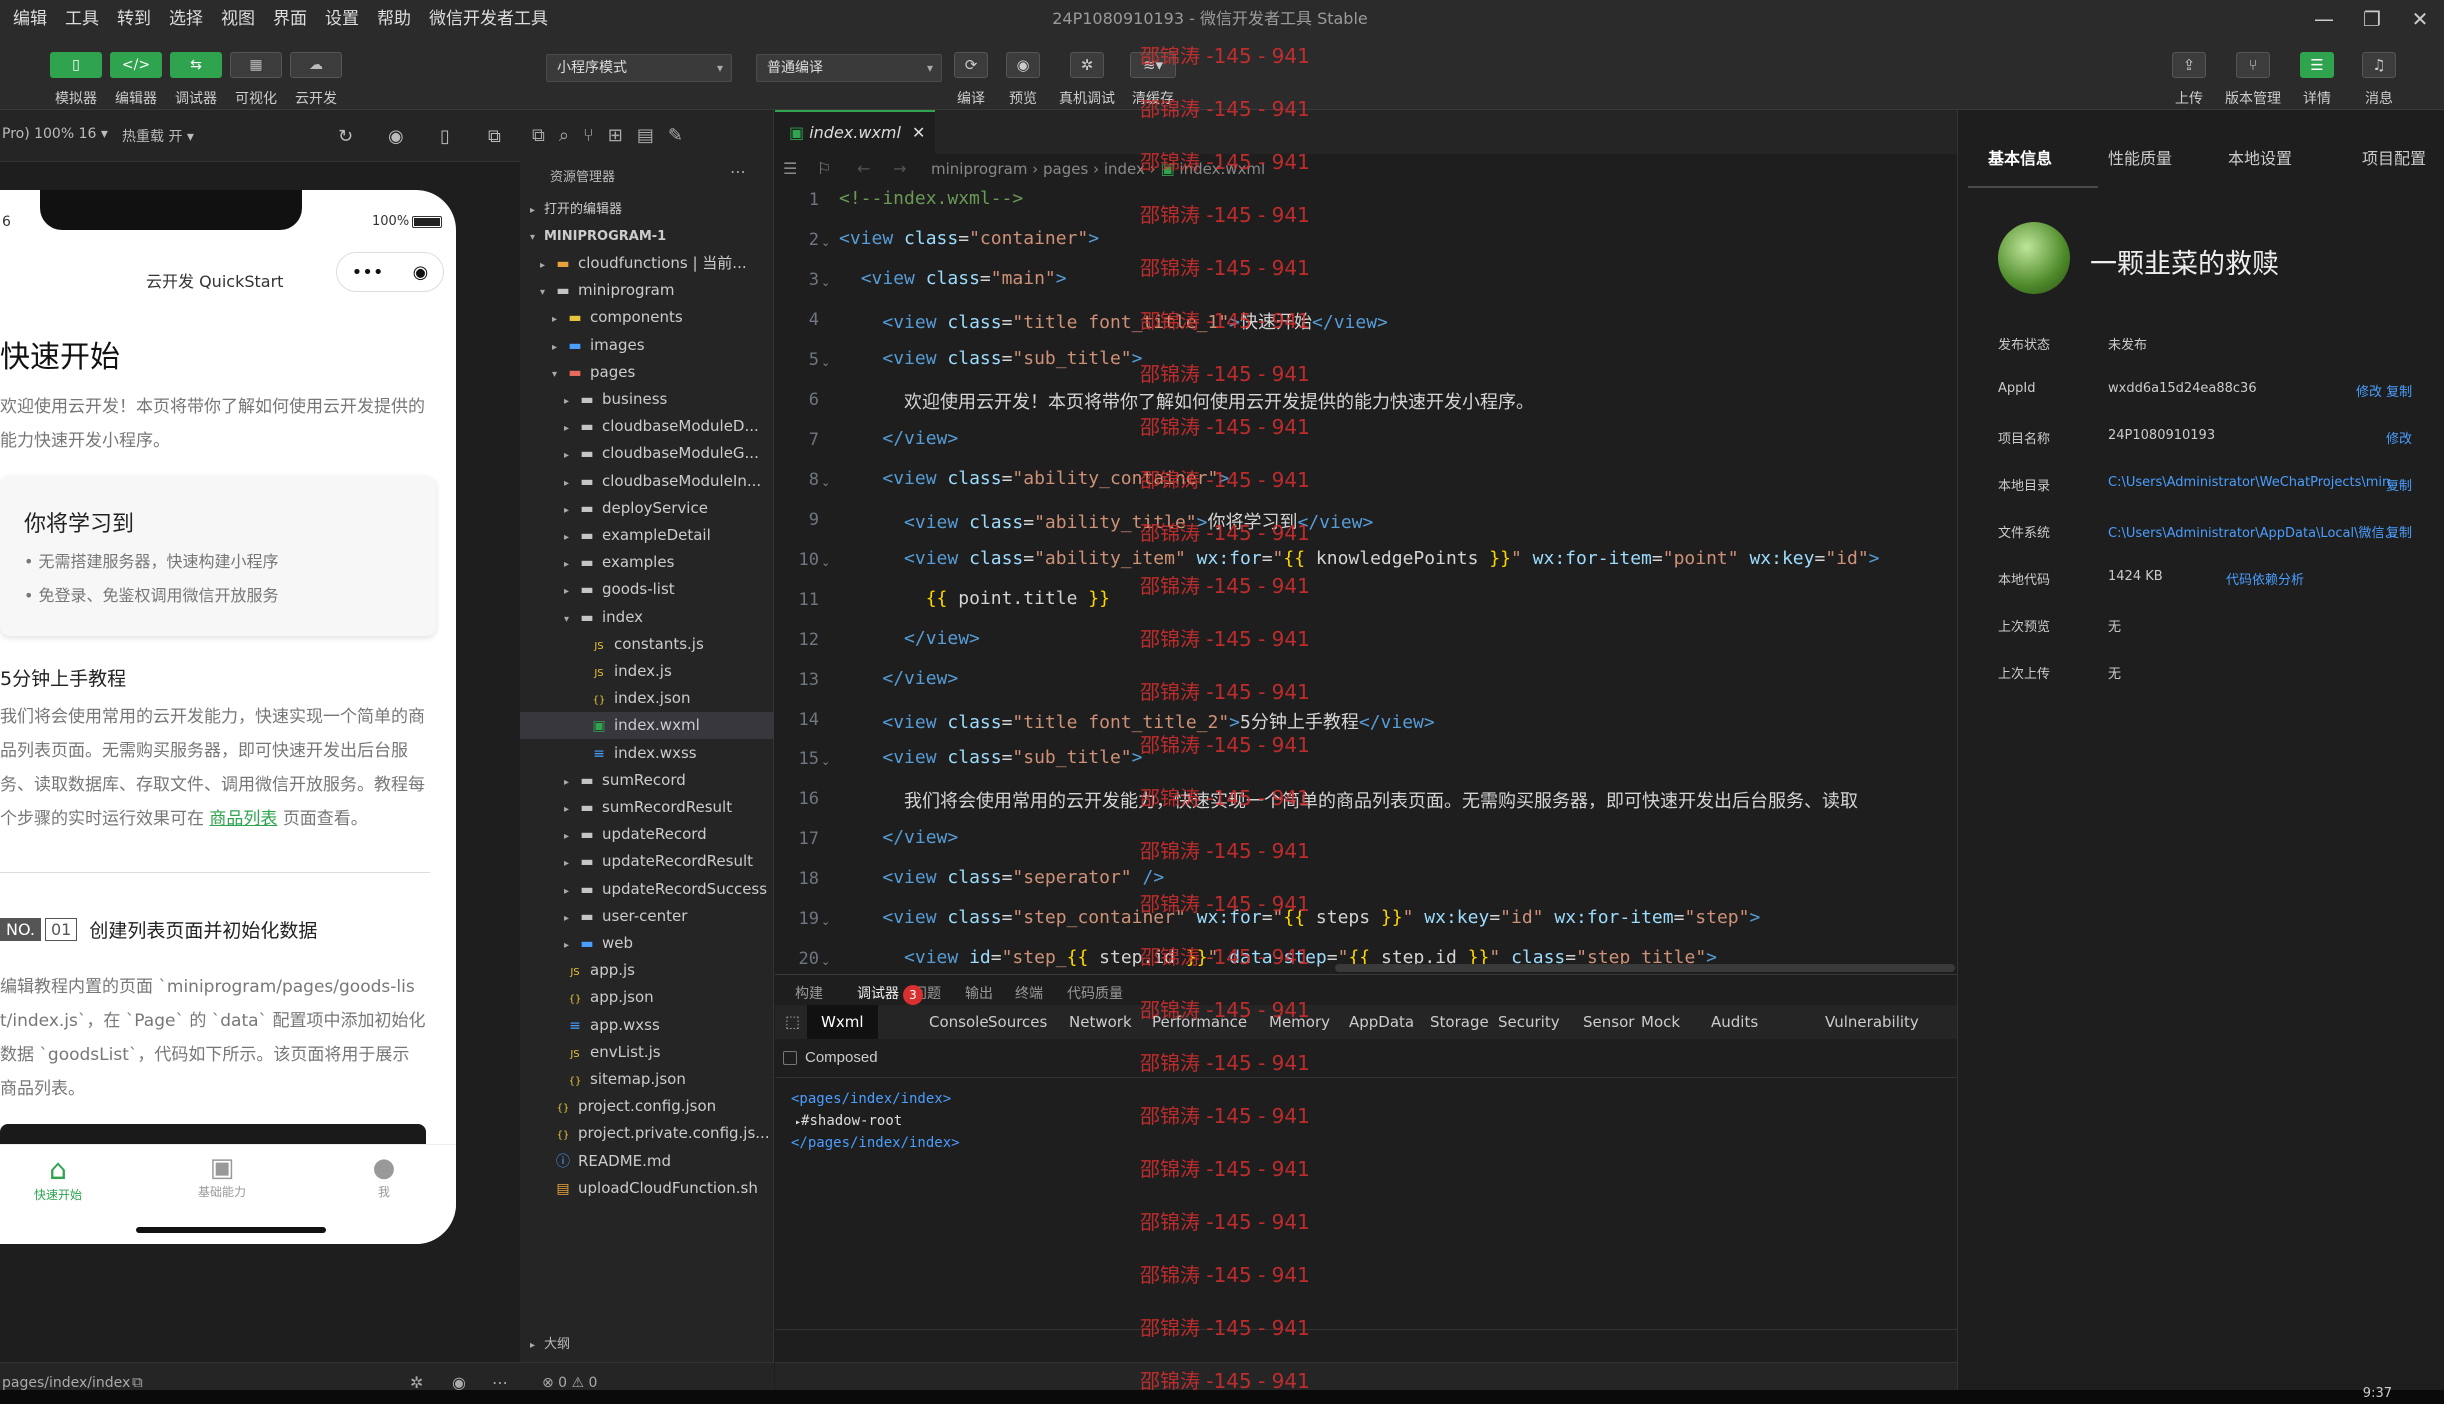 This screenshot has width=2444, height=1404. What do you see at coordinates (647, 617) in the screenshot?
I see `tree-folder: ▾ ▬ index` at bounding box center [647, 617].